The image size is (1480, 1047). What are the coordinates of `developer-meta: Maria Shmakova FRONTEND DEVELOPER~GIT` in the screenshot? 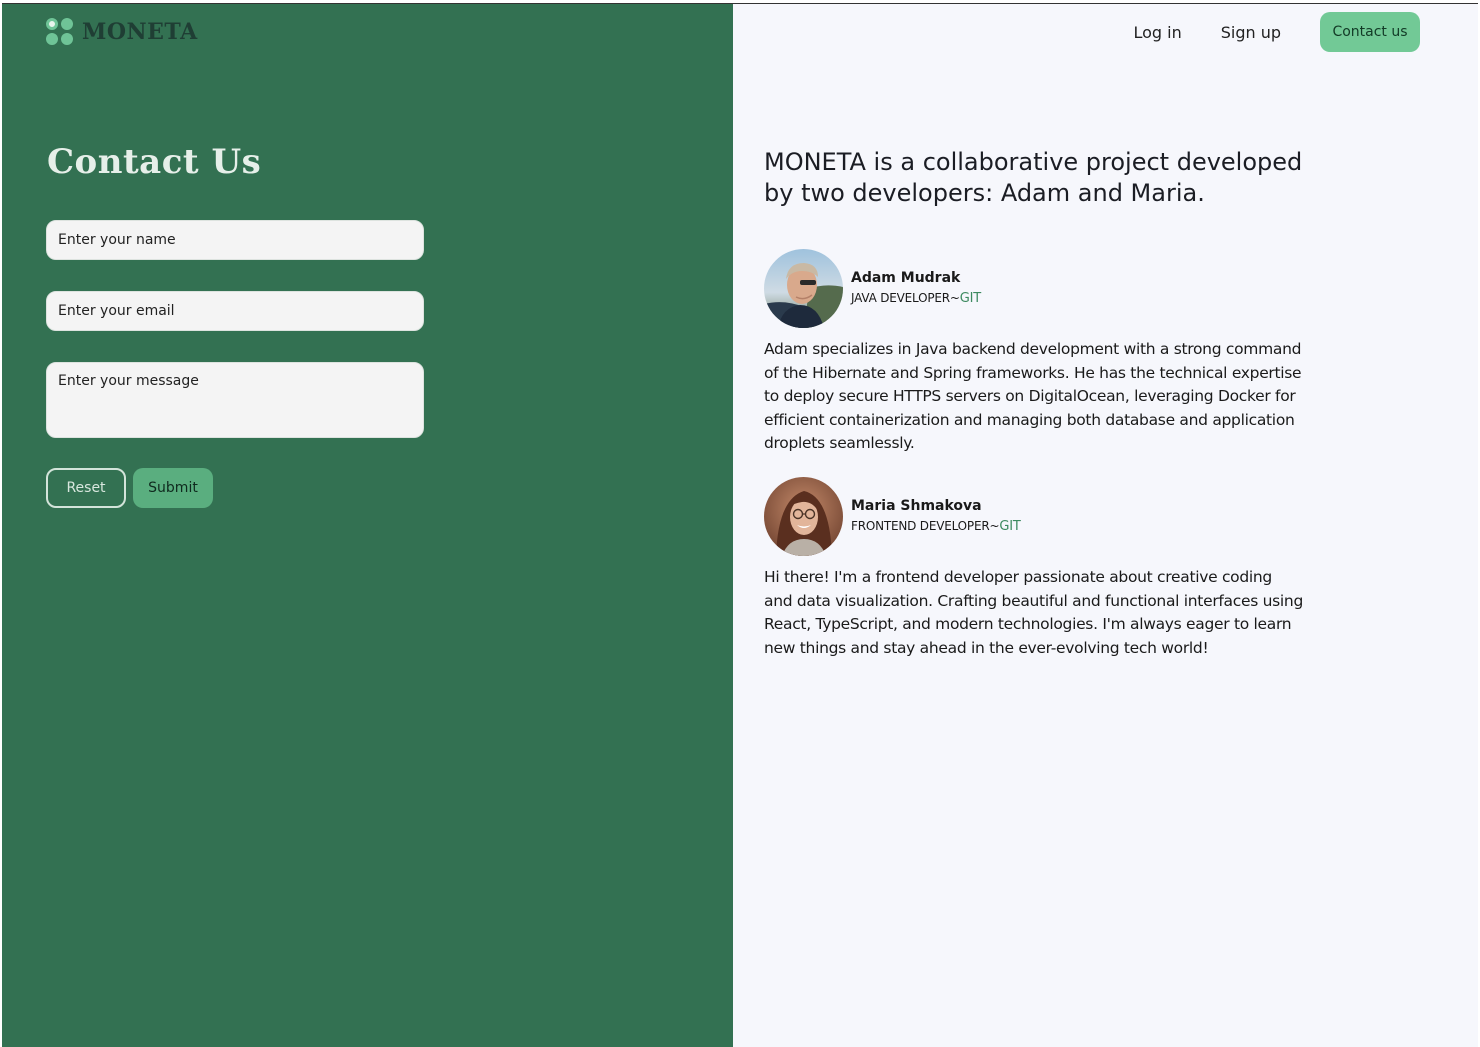 It's located at (936, 516).